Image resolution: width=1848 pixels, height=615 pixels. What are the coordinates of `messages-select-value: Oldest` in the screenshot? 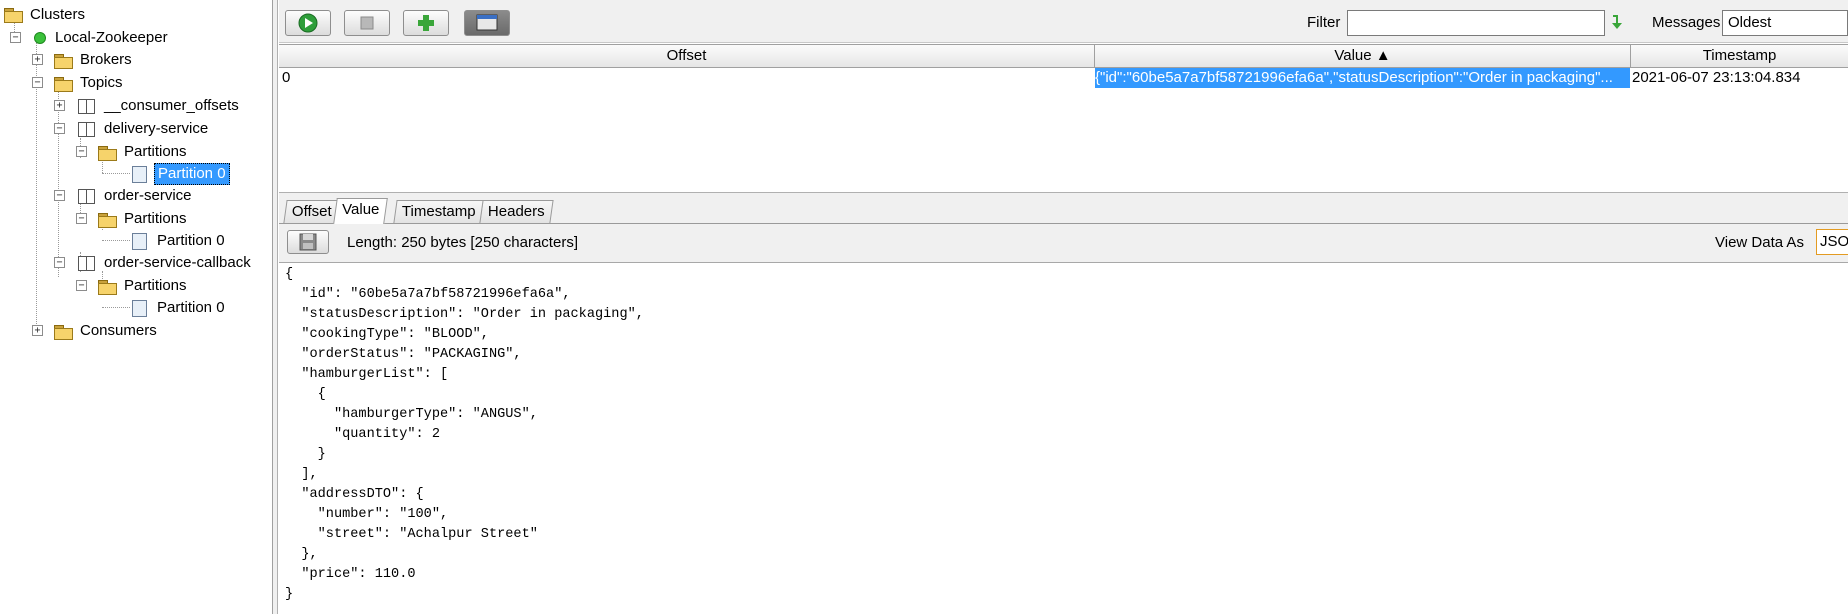 It's located at (1750, 22).